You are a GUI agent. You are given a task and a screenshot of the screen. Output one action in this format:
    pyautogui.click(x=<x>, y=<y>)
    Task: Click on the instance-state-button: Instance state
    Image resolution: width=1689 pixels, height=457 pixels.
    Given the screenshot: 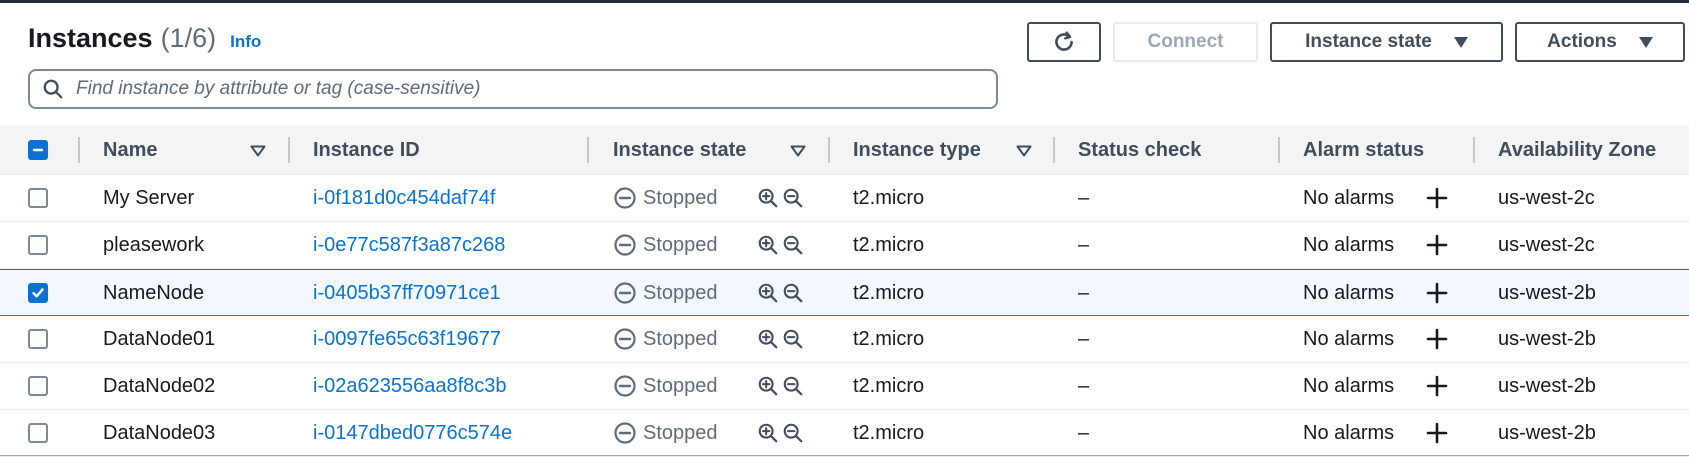 What is the action you would take?
    pyautogui.click(x=1386, y=42)
    